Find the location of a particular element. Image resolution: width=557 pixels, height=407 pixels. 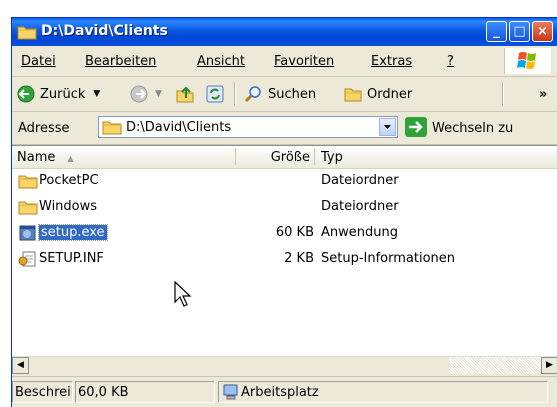

menu-ansicht: Ansicht is located at coordinates (221, 61).